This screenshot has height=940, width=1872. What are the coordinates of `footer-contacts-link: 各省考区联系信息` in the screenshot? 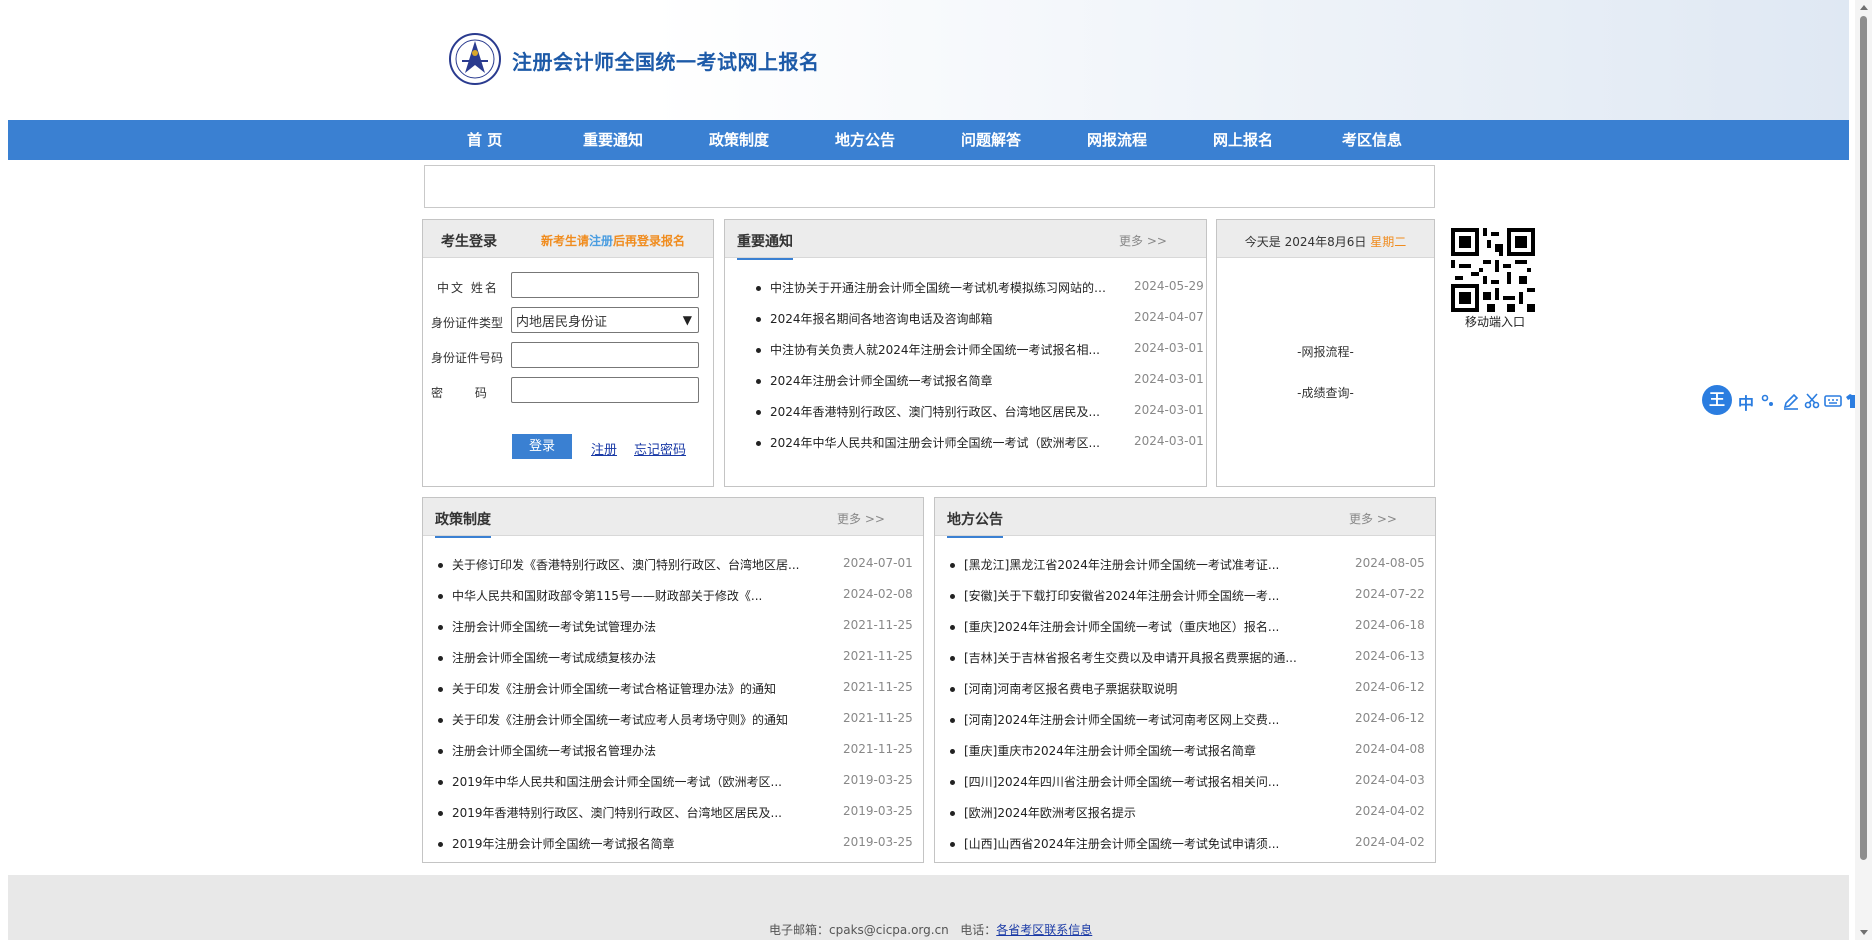 It's located at (1044, 930).